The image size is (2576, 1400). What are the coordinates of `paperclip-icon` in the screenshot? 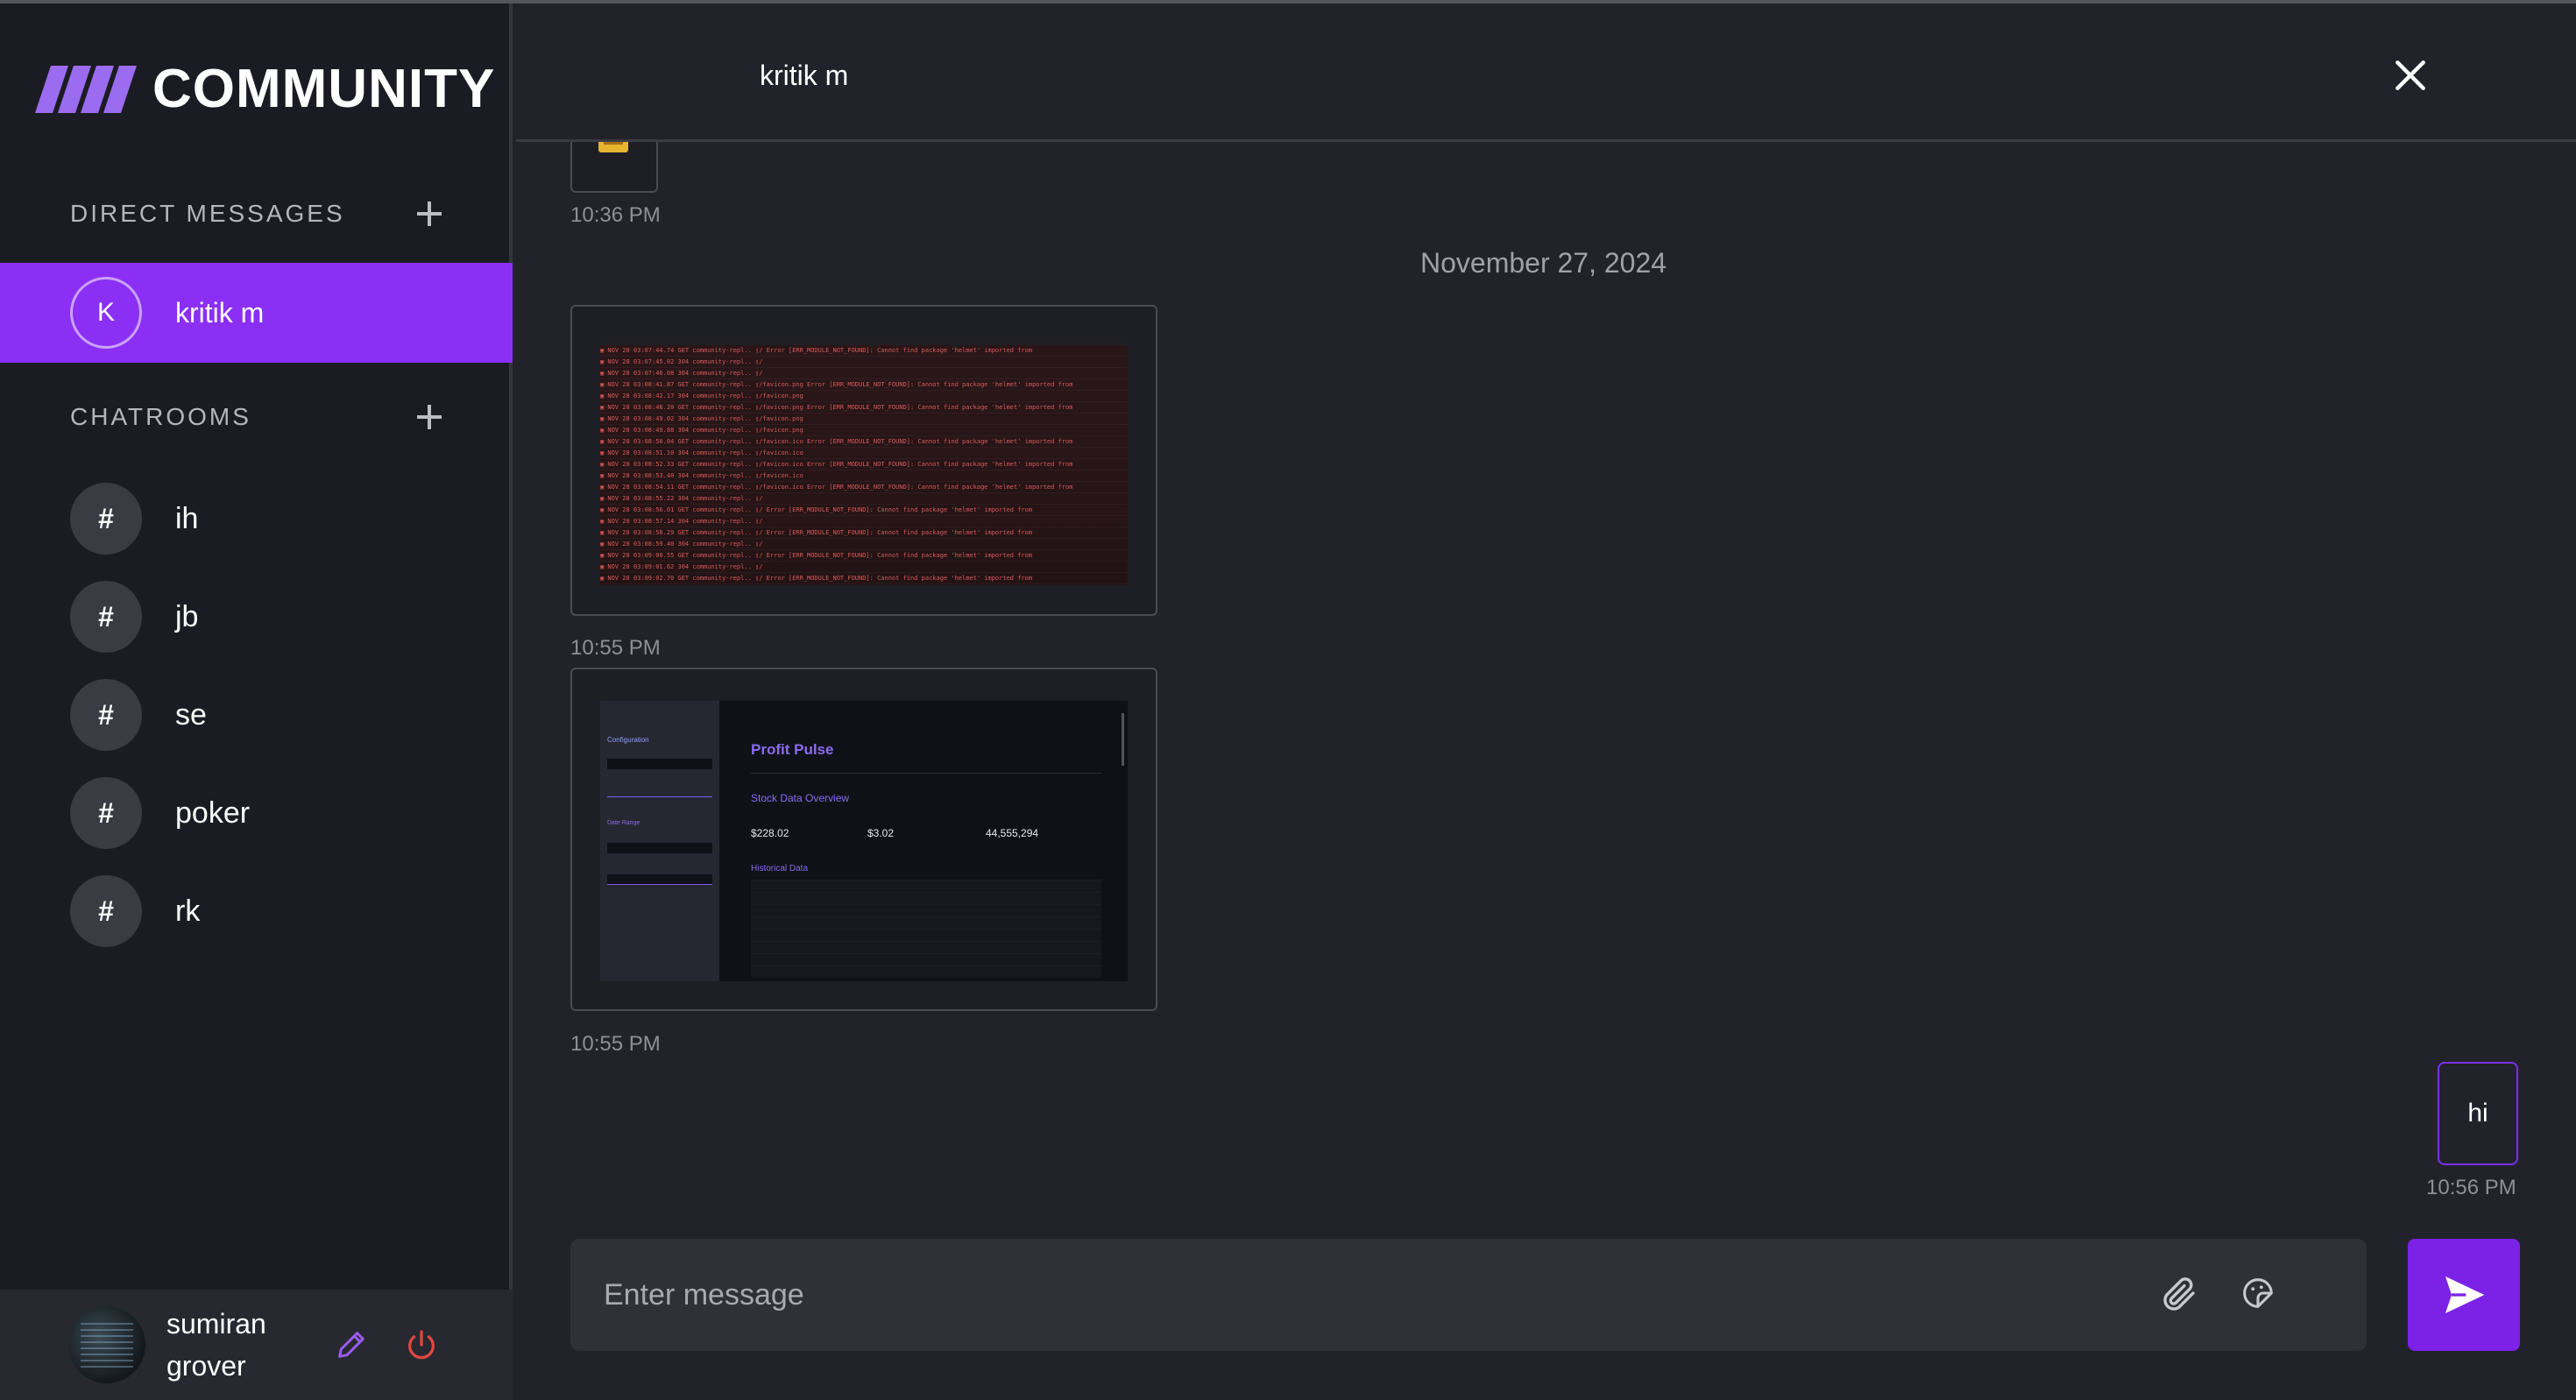 It's located at (2179, 1294).